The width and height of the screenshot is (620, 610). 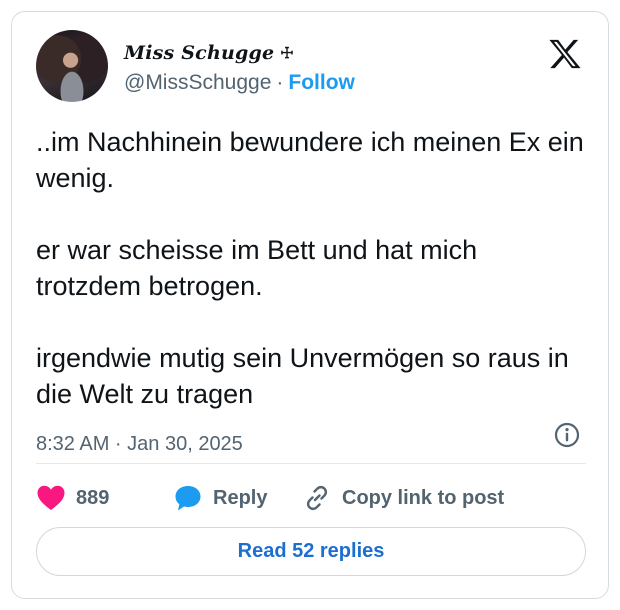 What do you see at coordinates (423, 497) in the screenshot?
I see `copy-link-label: Copy link to post` at bounding box center [423, 497].